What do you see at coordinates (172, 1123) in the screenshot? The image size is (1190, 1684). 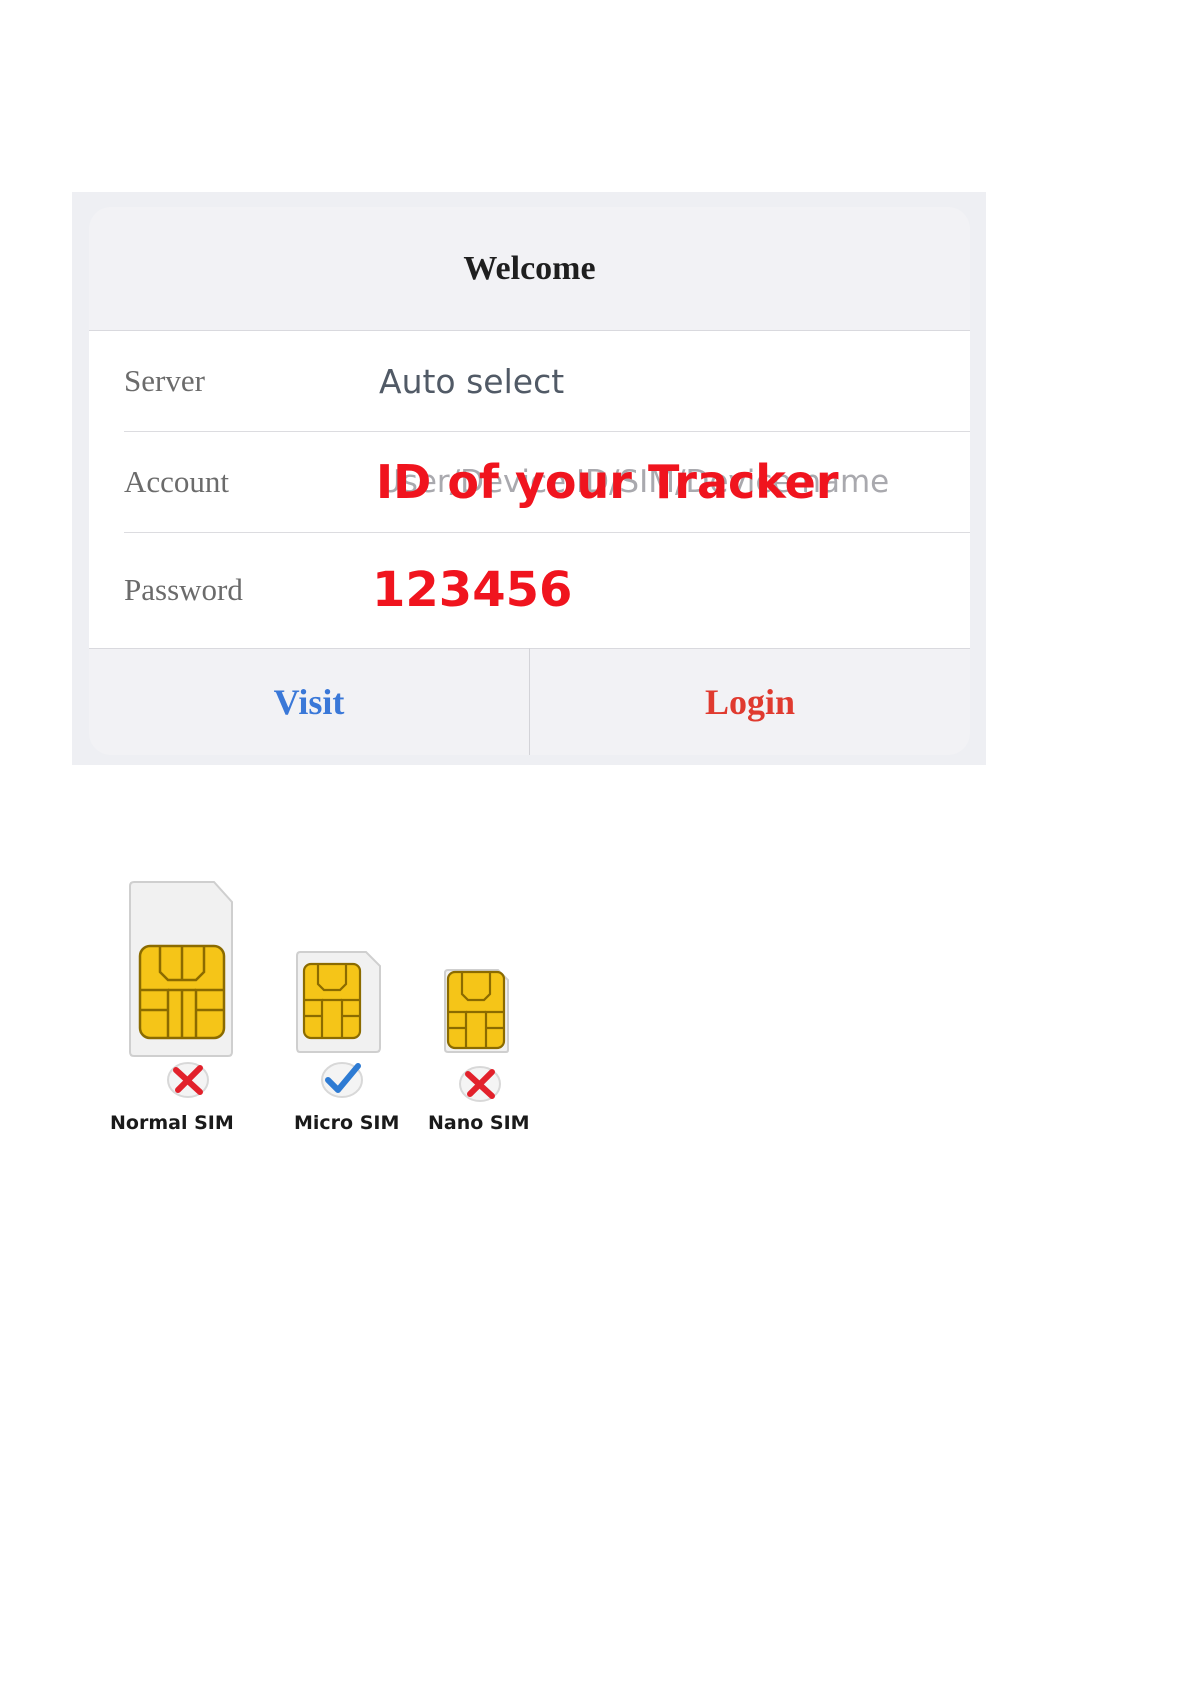 I see `normal-sim-label: Normal SIM` at bounding box center [172, 1123].